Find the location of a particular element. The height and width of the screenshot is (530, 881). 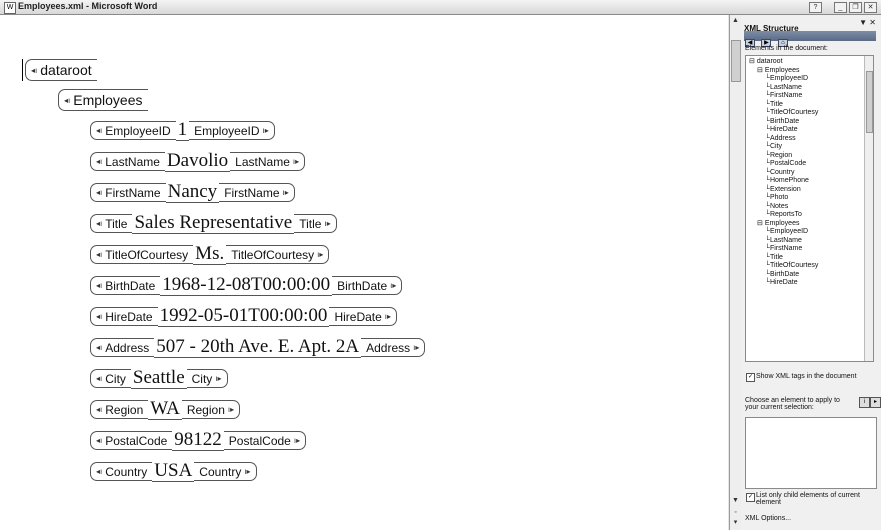

tree-item: └Notes is located at coordinates (776, 207).